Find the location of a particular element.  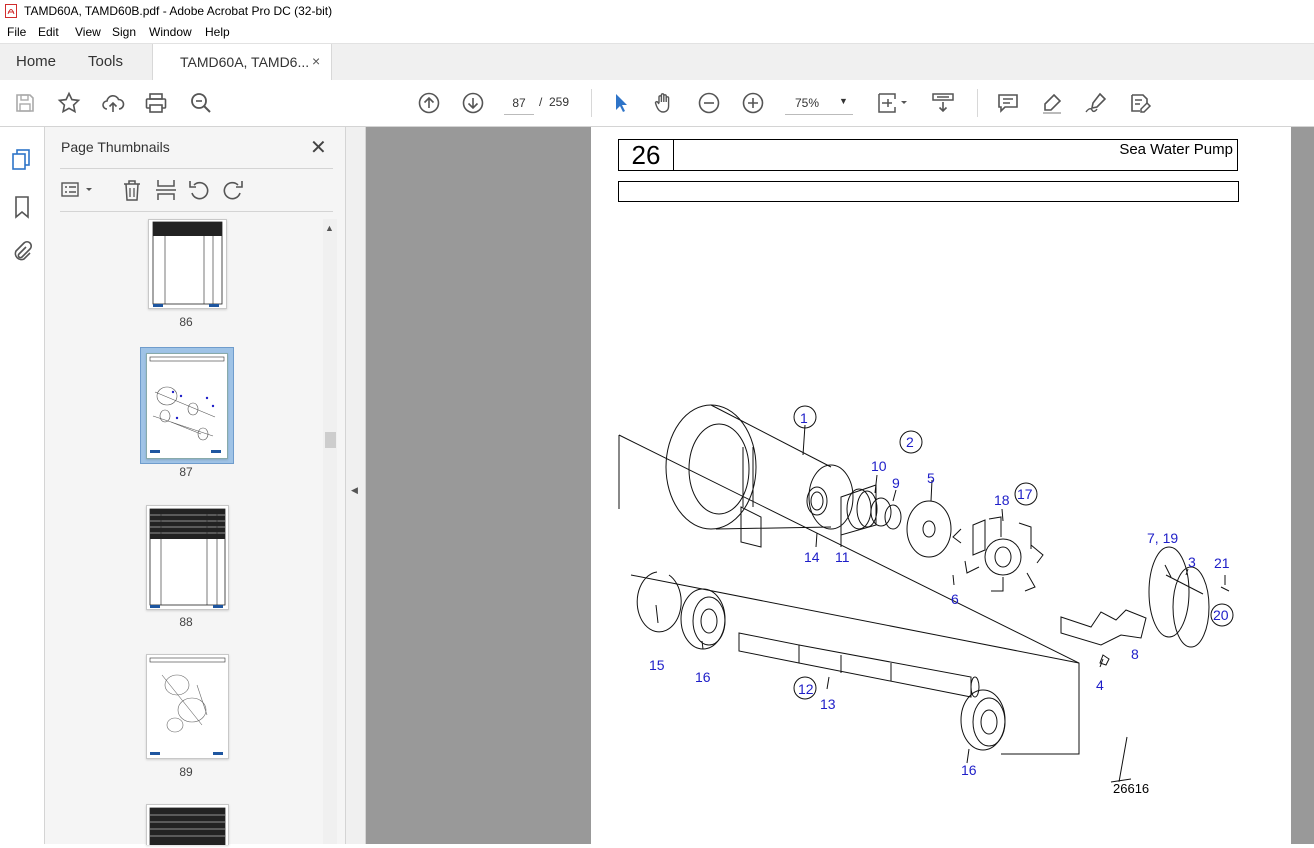

menu-sign: Sign is located at coordinates (124, 32).